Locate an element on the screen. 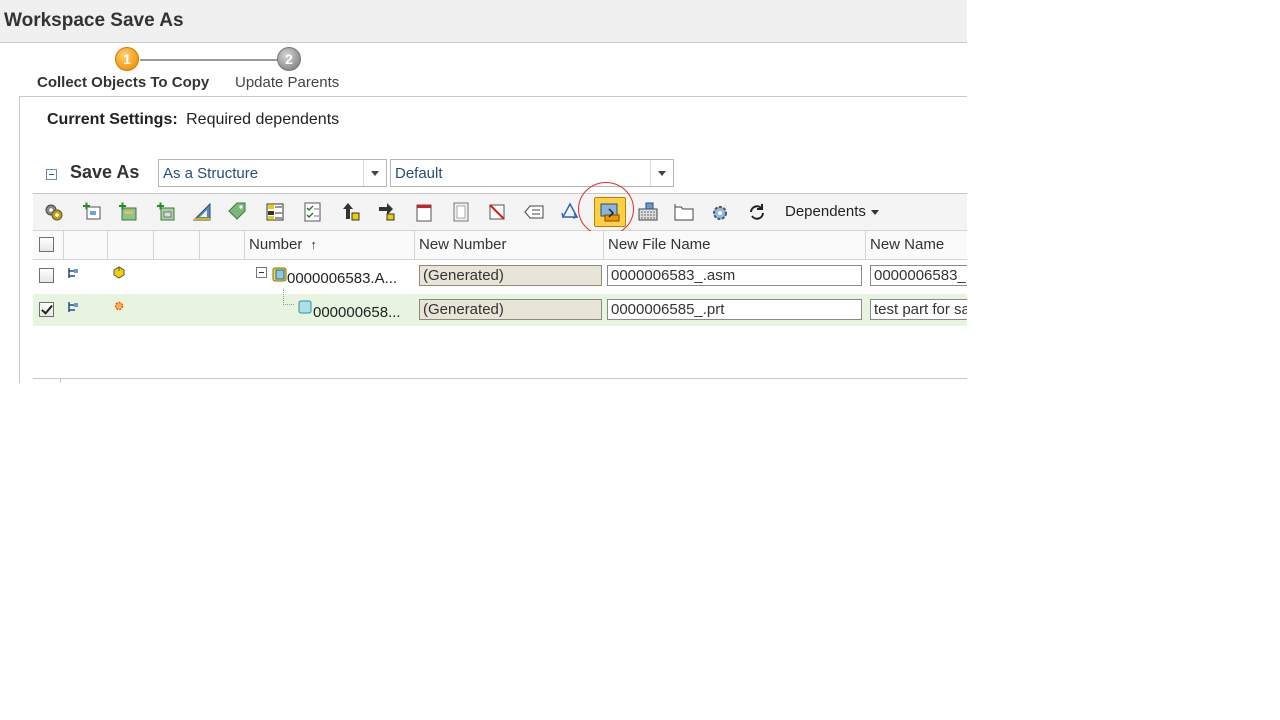 The width and height of the screenshot is (1280, 720). remove-icon is located at coordinates (497, 212).